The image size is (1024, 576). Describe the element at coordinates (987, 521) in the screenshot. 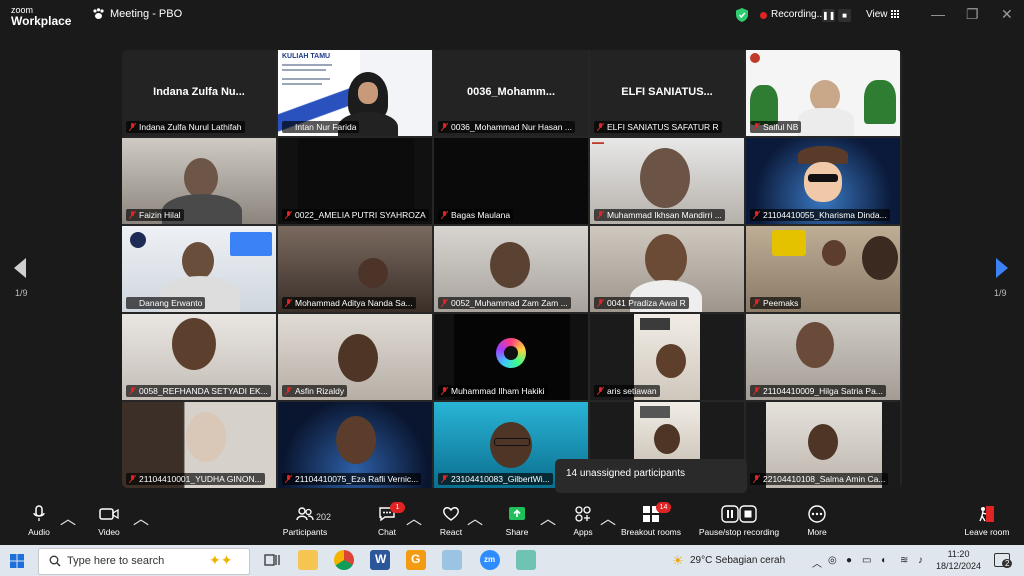

I see `leave-room-button: Leave room` at that location.